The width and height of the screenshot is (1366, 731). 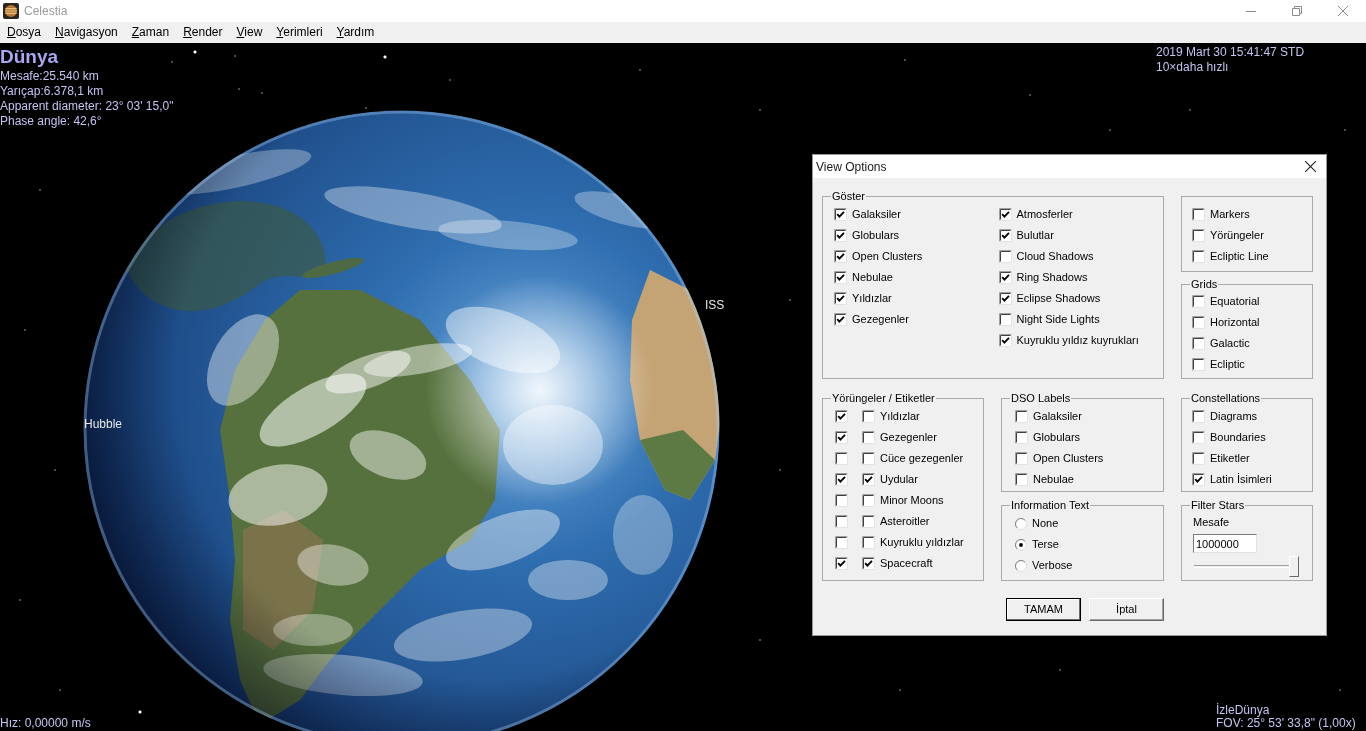 I want to click on checkbox-label: Minor Moons, so click(x=912, y=500).